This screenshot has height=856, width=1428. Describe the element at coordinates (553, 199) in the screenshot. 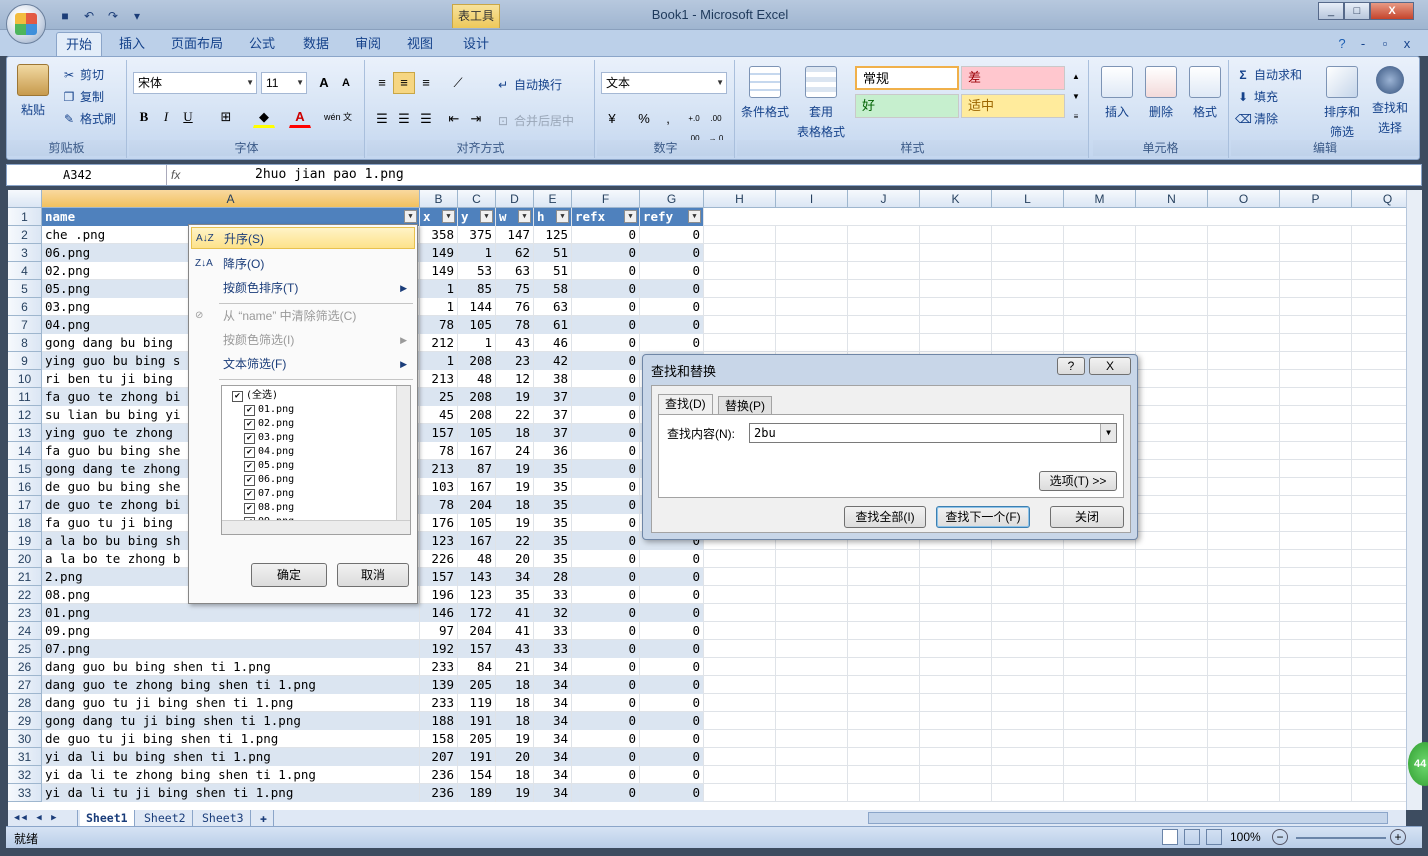

I see `column-header: E` at that location.